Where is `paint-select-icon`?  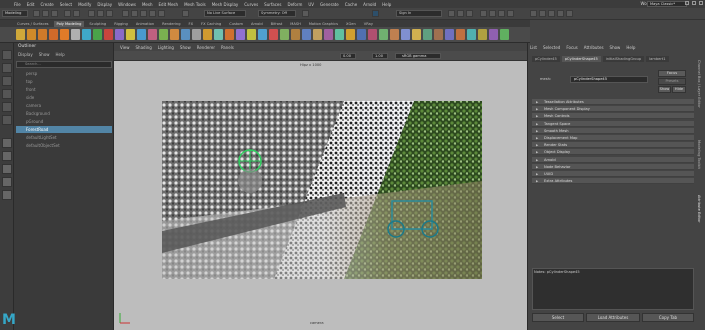 paint-select-icon is located at coordinates (7, 81).